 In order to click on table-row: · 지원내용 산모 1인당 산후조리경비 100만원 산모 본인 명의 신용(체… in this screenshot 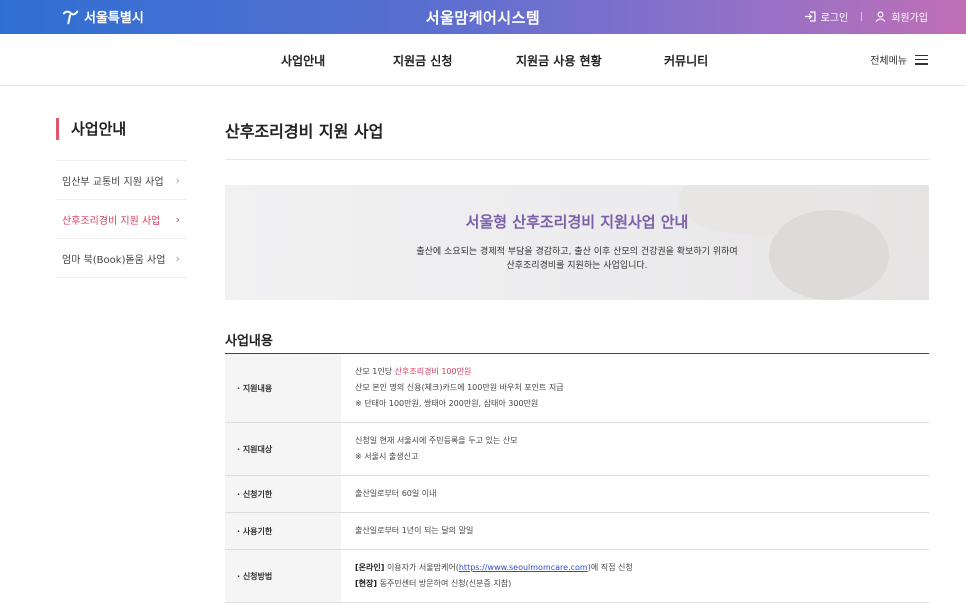, I will do `click(577, 388)`.